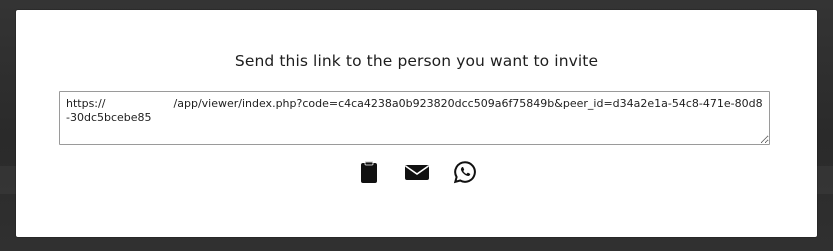 The width and height of the screenshot is (833, 251). I want to click on envelope-icon, so click(416, 172).